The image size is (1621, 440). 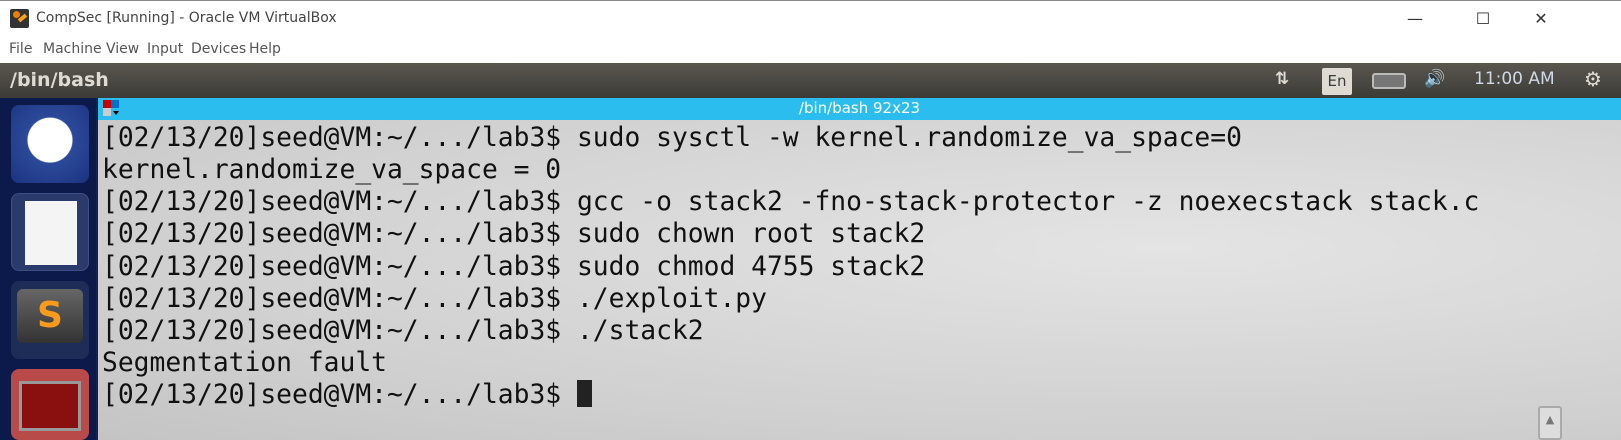 I want to click on terminal-prompt-line: [02/13/20]seed@VM:~/.../lab3$, so click(x=347, y=395).